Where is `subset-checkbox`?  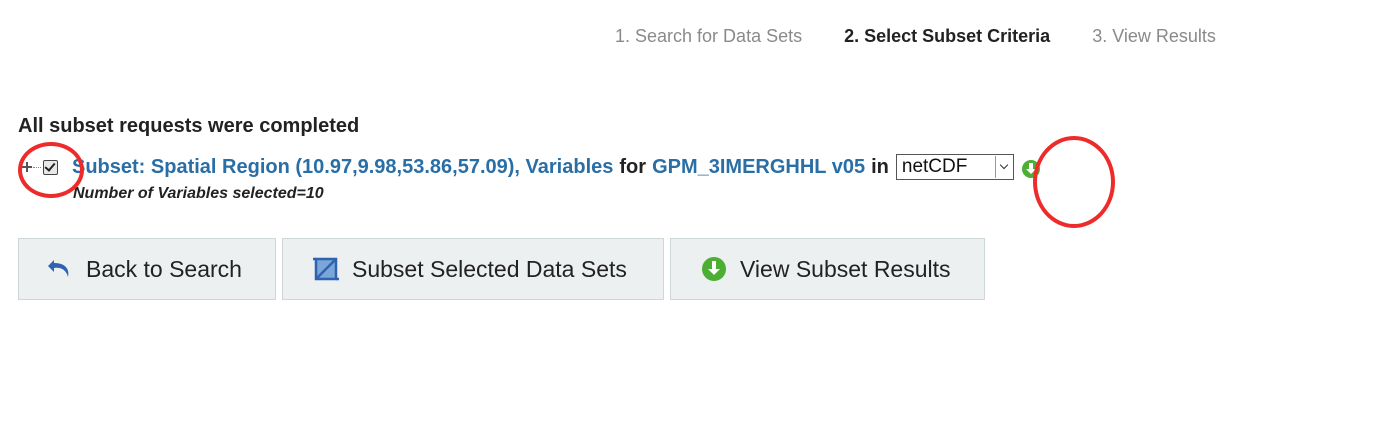
subset-checkbox is located at coordinates (50, 167).